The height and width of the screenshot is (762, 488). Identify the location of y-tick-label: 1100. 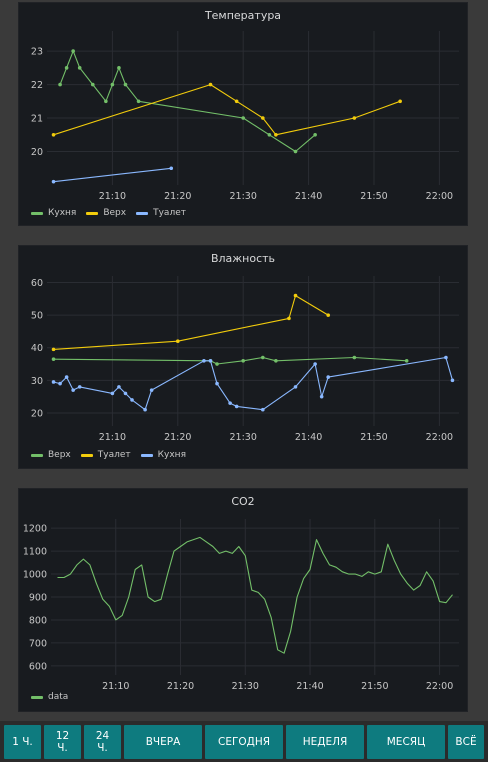
(35, 552).